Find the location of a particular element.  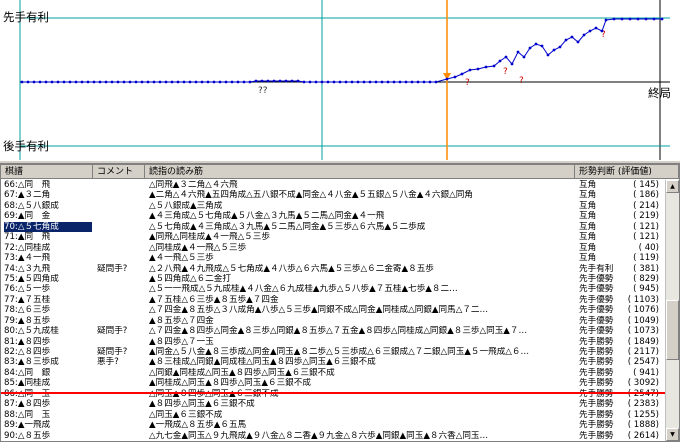

table-row: 81:▲８四歩 ▲８四歩△７一玉 先手勝勢( 1849) is located at coordinates (333, 342).